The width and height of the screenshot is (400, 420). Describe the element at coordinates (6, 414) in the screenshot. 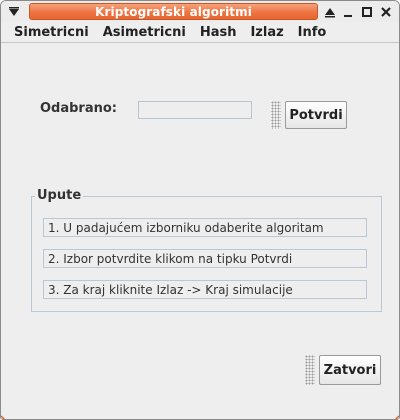

I see `resize-corner-left-icon` at that location.